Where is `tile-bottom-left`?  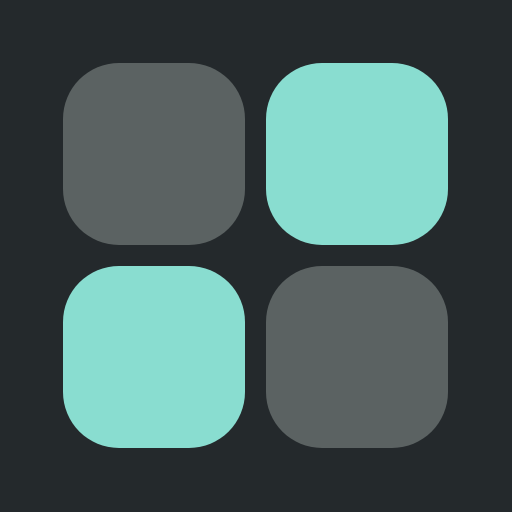 tile-bottom-left is located at coordinates (154, 357).